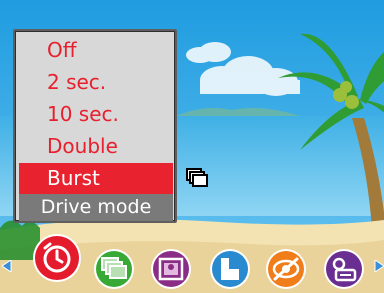 Image resolution: width=384 pixels, height=293 pixels. What do you see at coordinates (286, 269) in the screenshot?
I see `flash-off-icon` at bounding box center [286, 269].